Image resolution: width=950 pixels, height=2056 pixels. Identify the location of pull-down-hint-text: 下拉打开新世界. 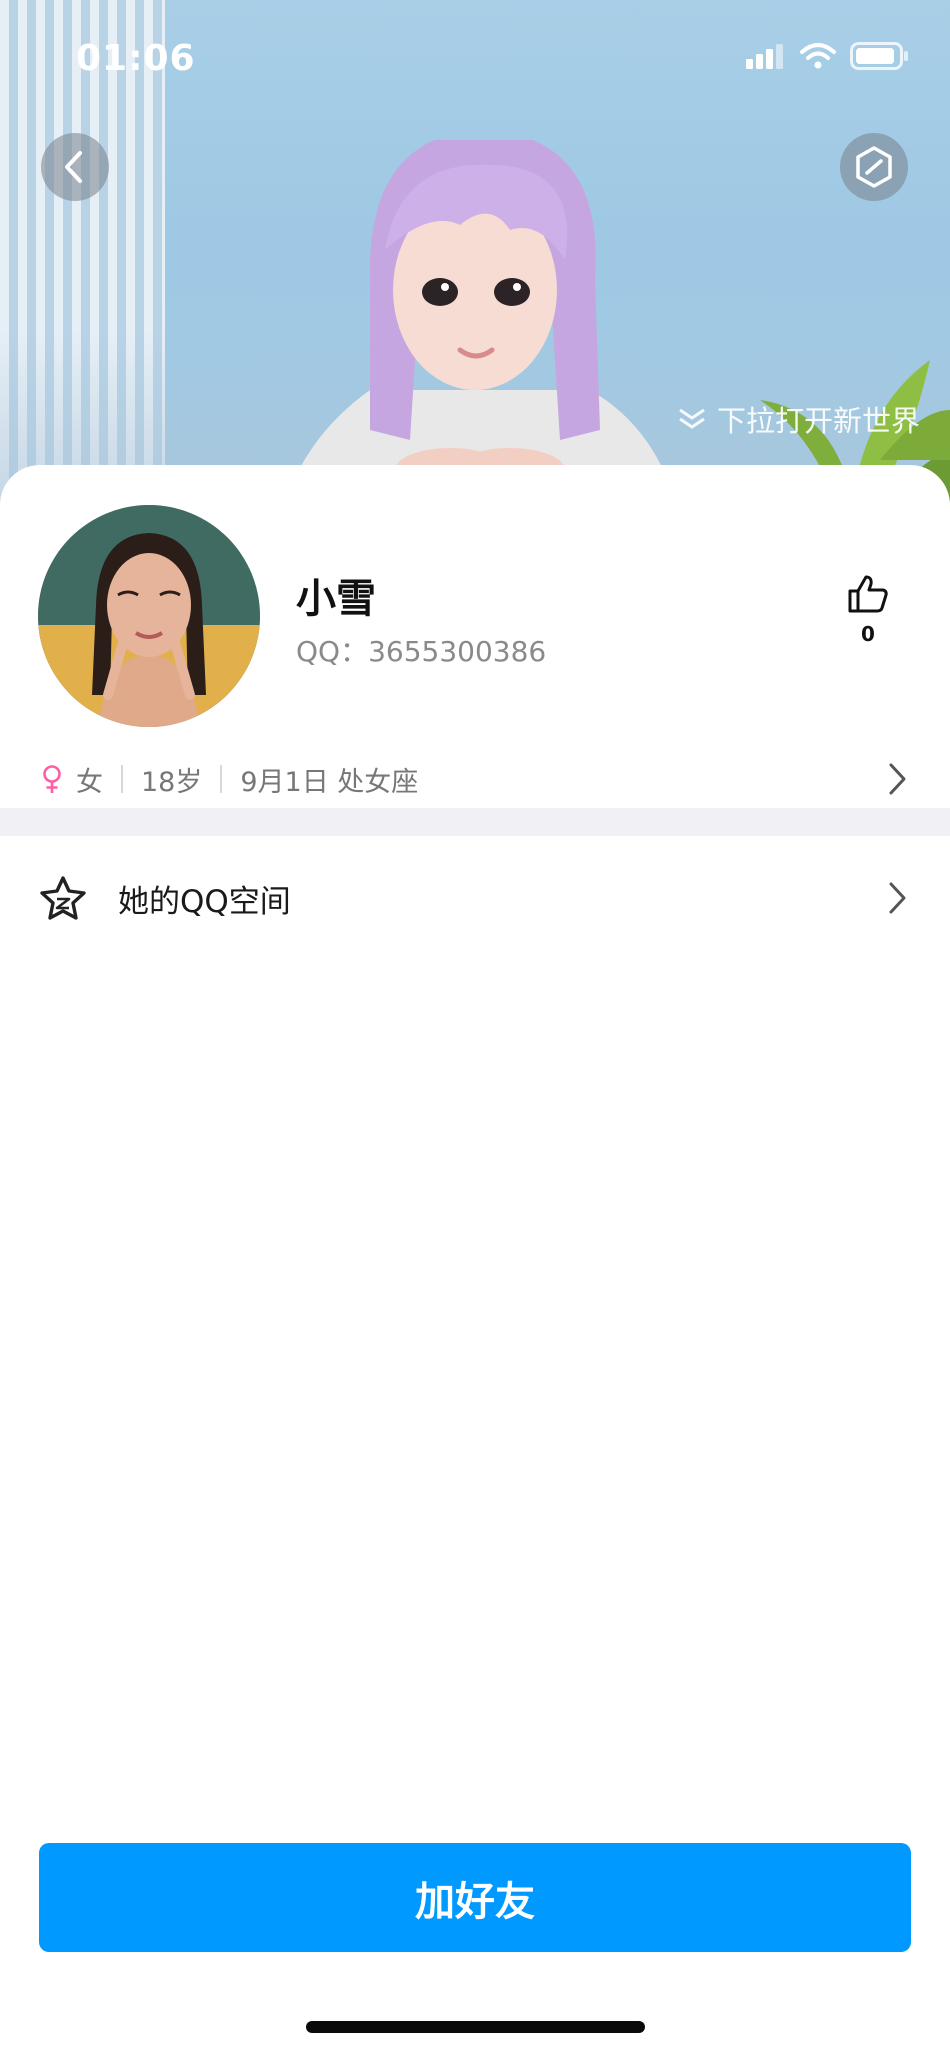
(818, 421).